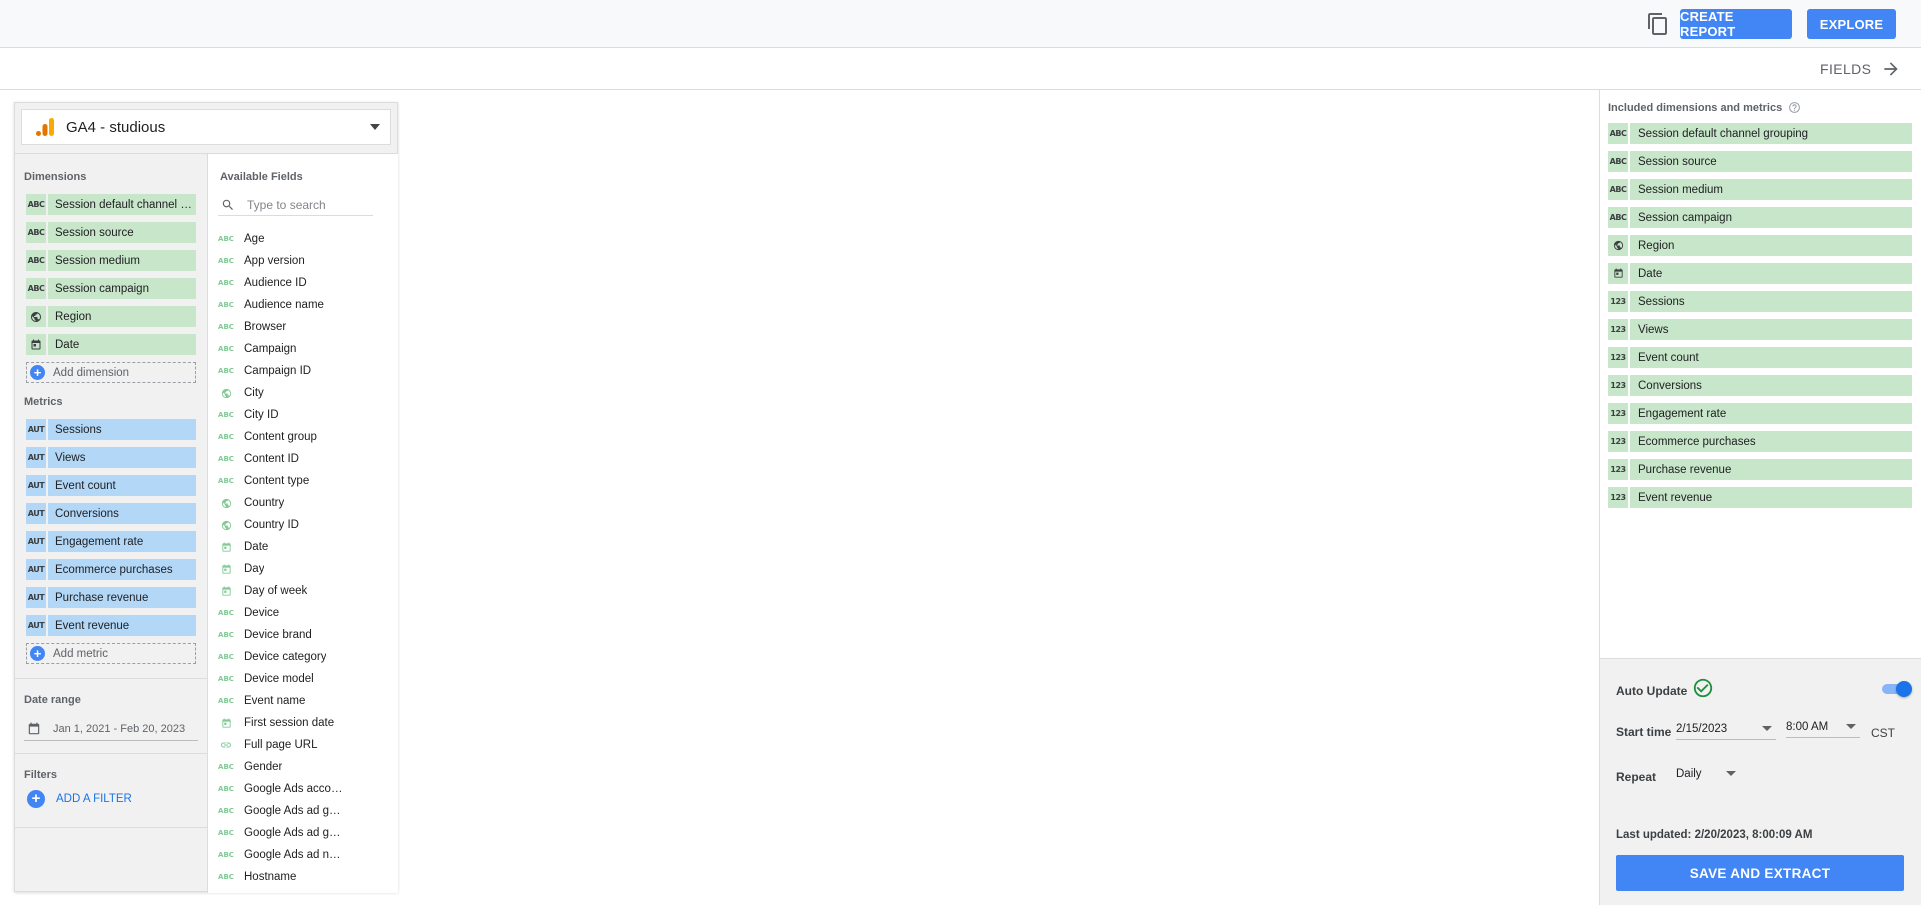 Image resolution: width=1921 pixels, height=905 pixels. I want to click on available-field-item: ABC Google Ads ad group ID, so click(303, 811).